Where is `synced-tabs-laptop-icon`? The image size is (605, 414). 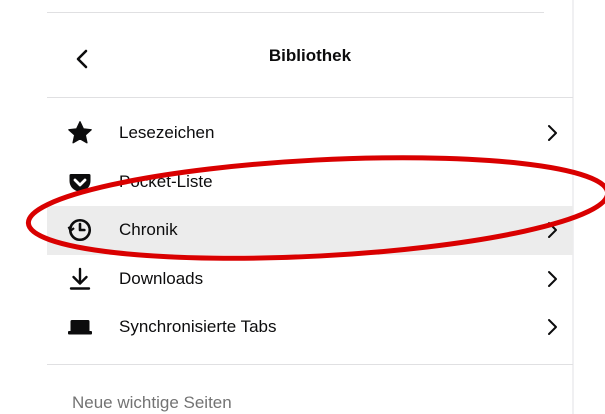
synced-tabs-laptop-icon is located at coordinates (80, 327).